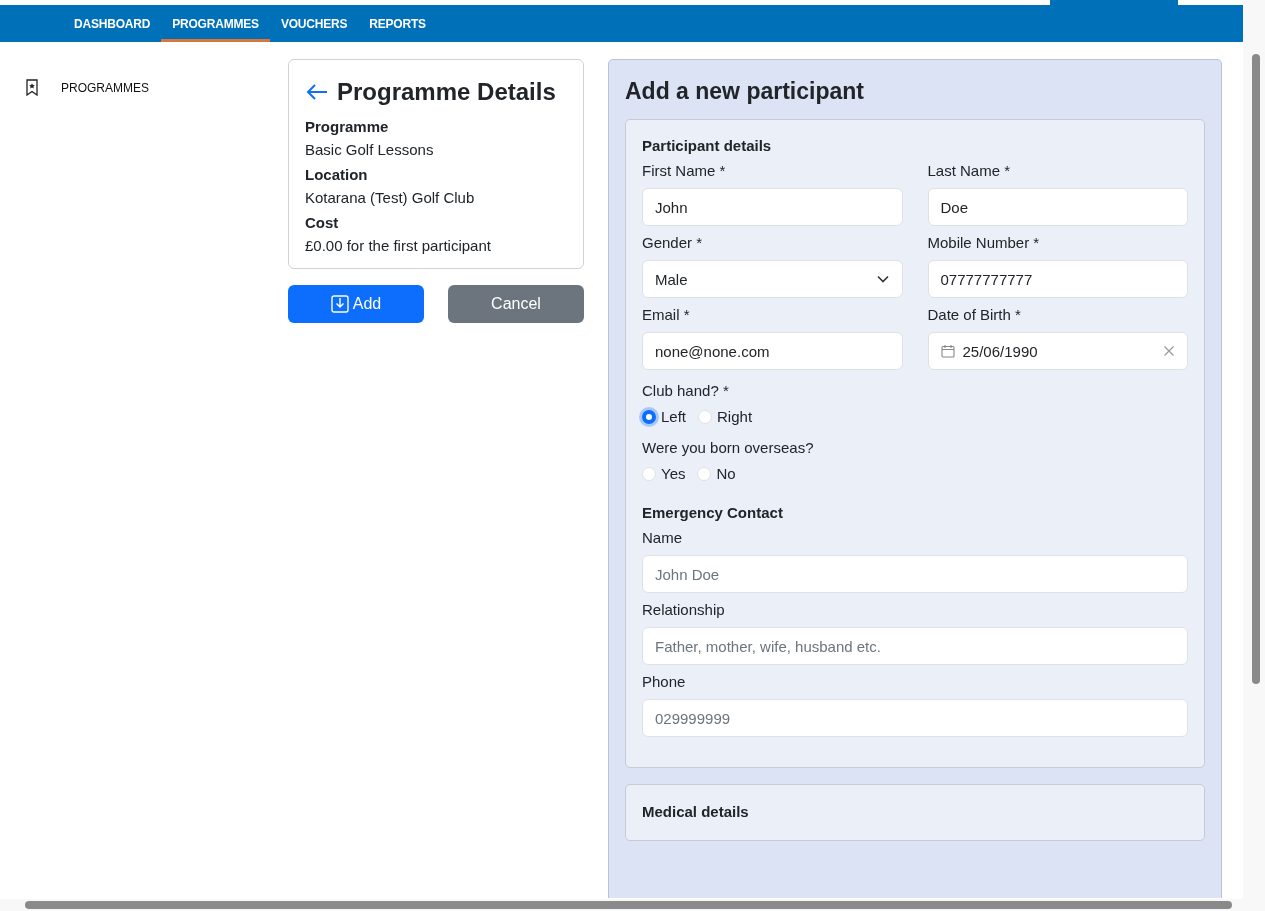 The height and width of the screenshot is (911, 1265). I want to click on horizontal-scrollbar, so click(632, 905).